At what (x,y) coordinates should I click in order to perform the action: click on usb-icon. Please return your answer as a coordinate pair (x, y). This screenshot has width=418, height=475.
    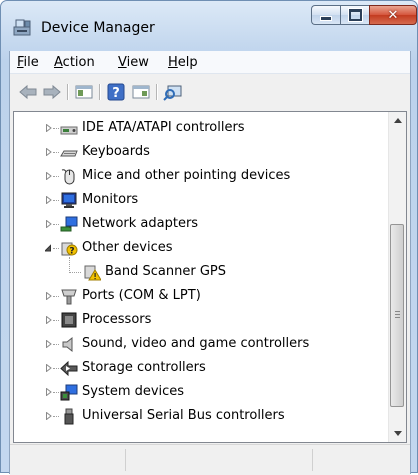
    Looking at the image, I should click on (69, 416).